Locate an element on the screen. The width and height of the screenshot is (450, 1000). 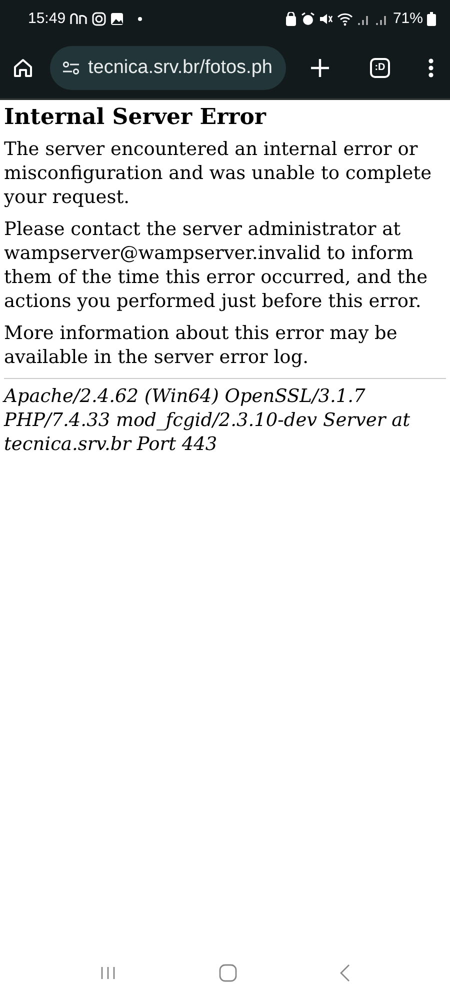
error-message: Please contact the server administrator at wampserver@wampserver.invalid to inform them of the time this error occurred, and the actions you performed just before this error. is located at coordinates (216, 266).